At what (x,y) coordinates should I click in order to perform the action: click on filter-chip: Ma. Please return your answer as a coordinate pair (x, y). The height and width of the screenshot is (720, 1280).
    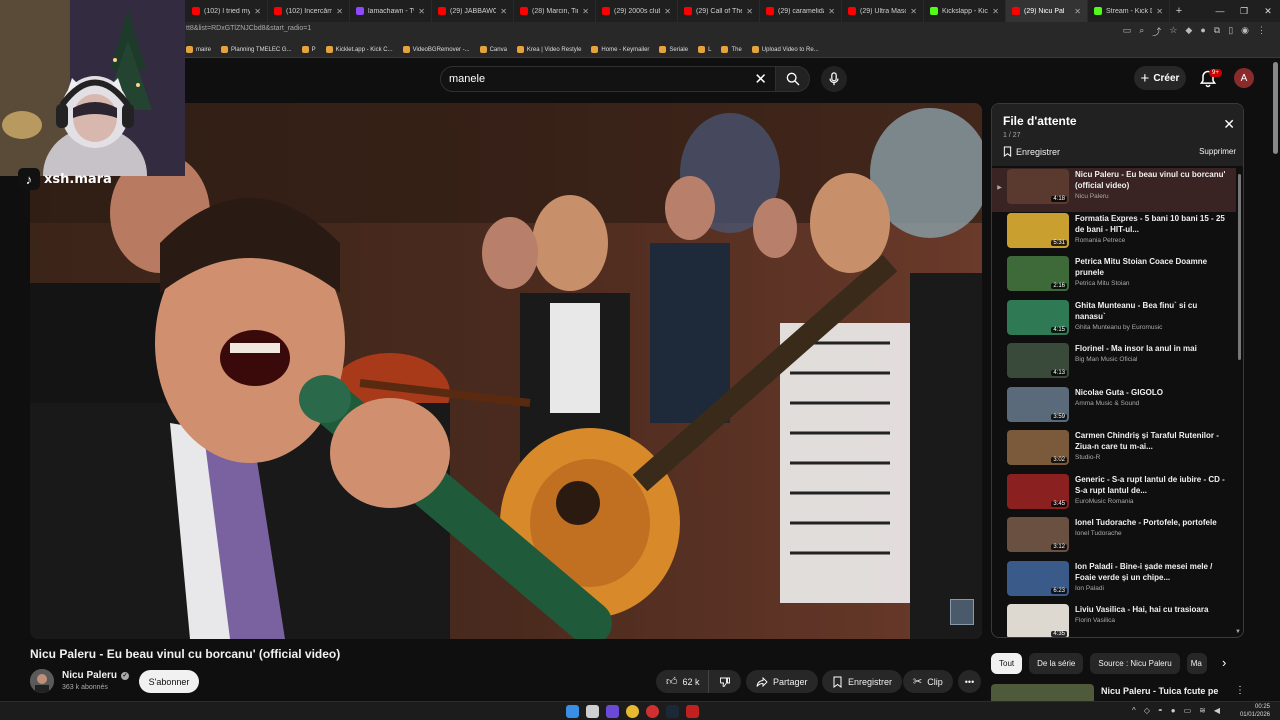
    Looking at the image, I should click on (1196, 663).